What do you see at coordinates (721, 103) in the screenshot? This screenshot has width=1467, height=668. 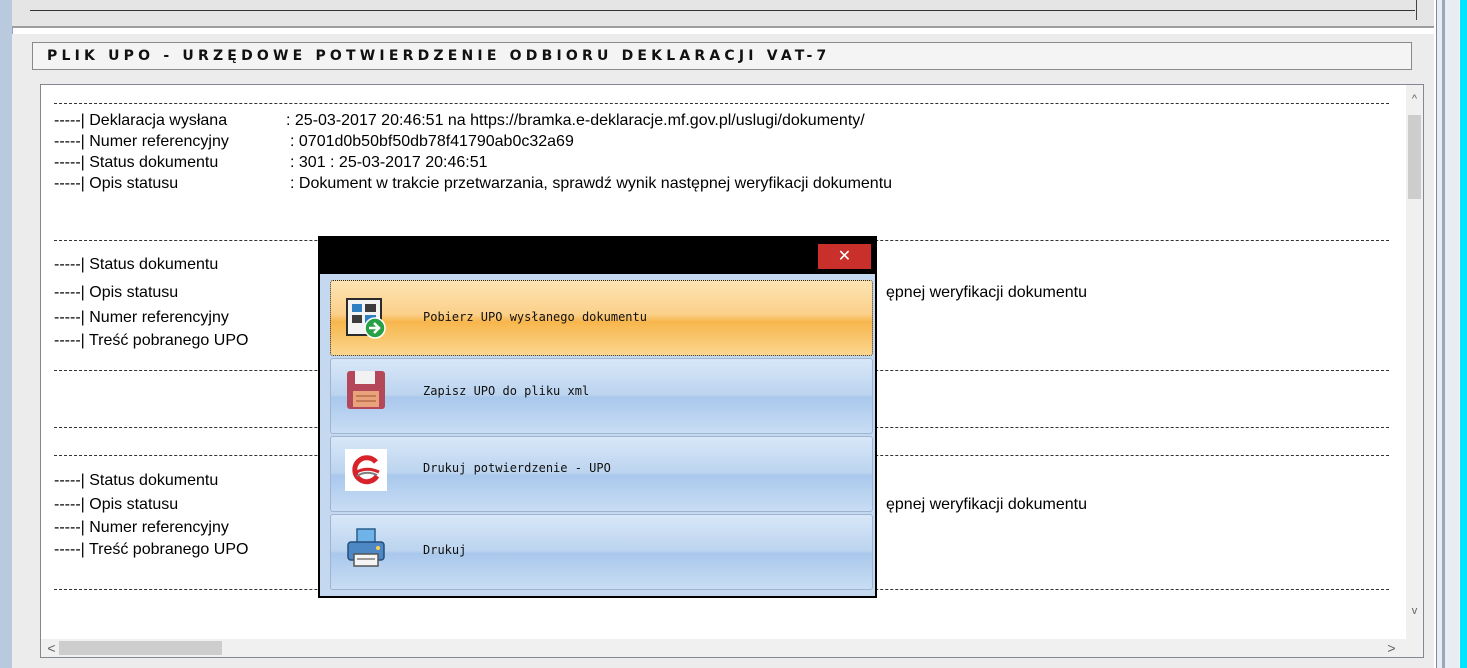 I see `separator` at bounding box center [721, 103].